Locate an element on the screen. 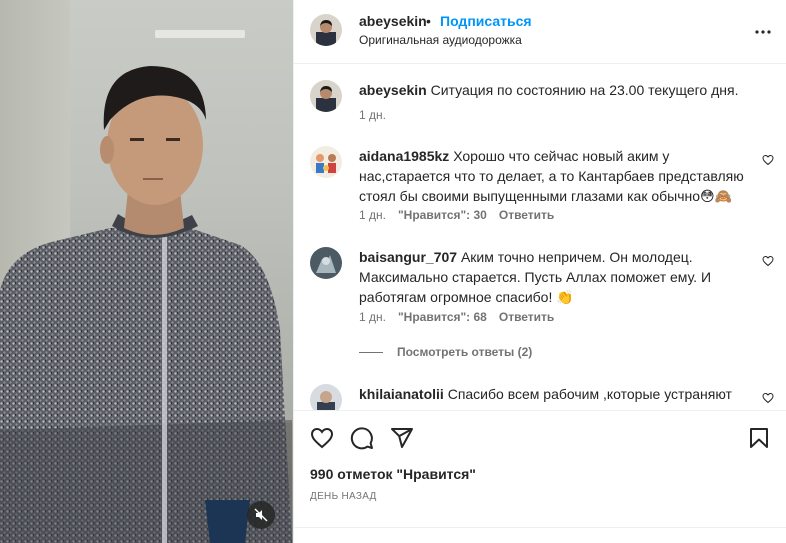 This screenshot has height=543, width=786. caption-meta: 1 дн. is located at coordinates (372, 115).